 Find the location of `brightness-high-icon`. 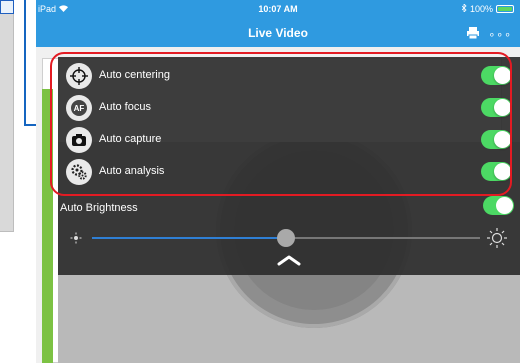

brightness-high-icon is located at coordinates (497, 238).